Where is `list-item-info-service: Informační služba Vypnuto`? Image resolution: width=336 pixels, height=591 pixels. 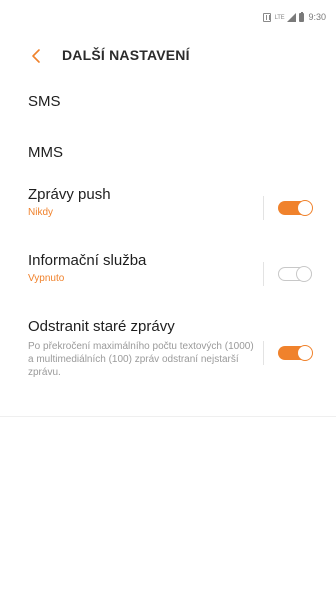 list-item-info-service: Informační služba Vypnuto is located at coordinates (168, 285).